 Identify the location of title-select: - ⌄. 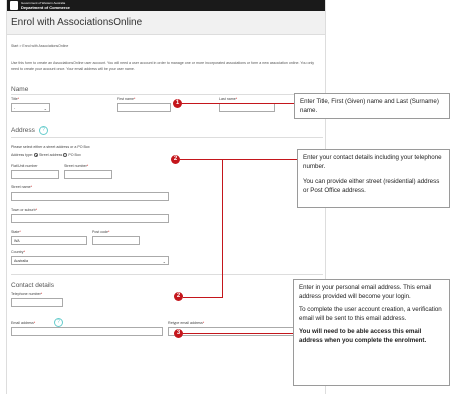
(30, 107).